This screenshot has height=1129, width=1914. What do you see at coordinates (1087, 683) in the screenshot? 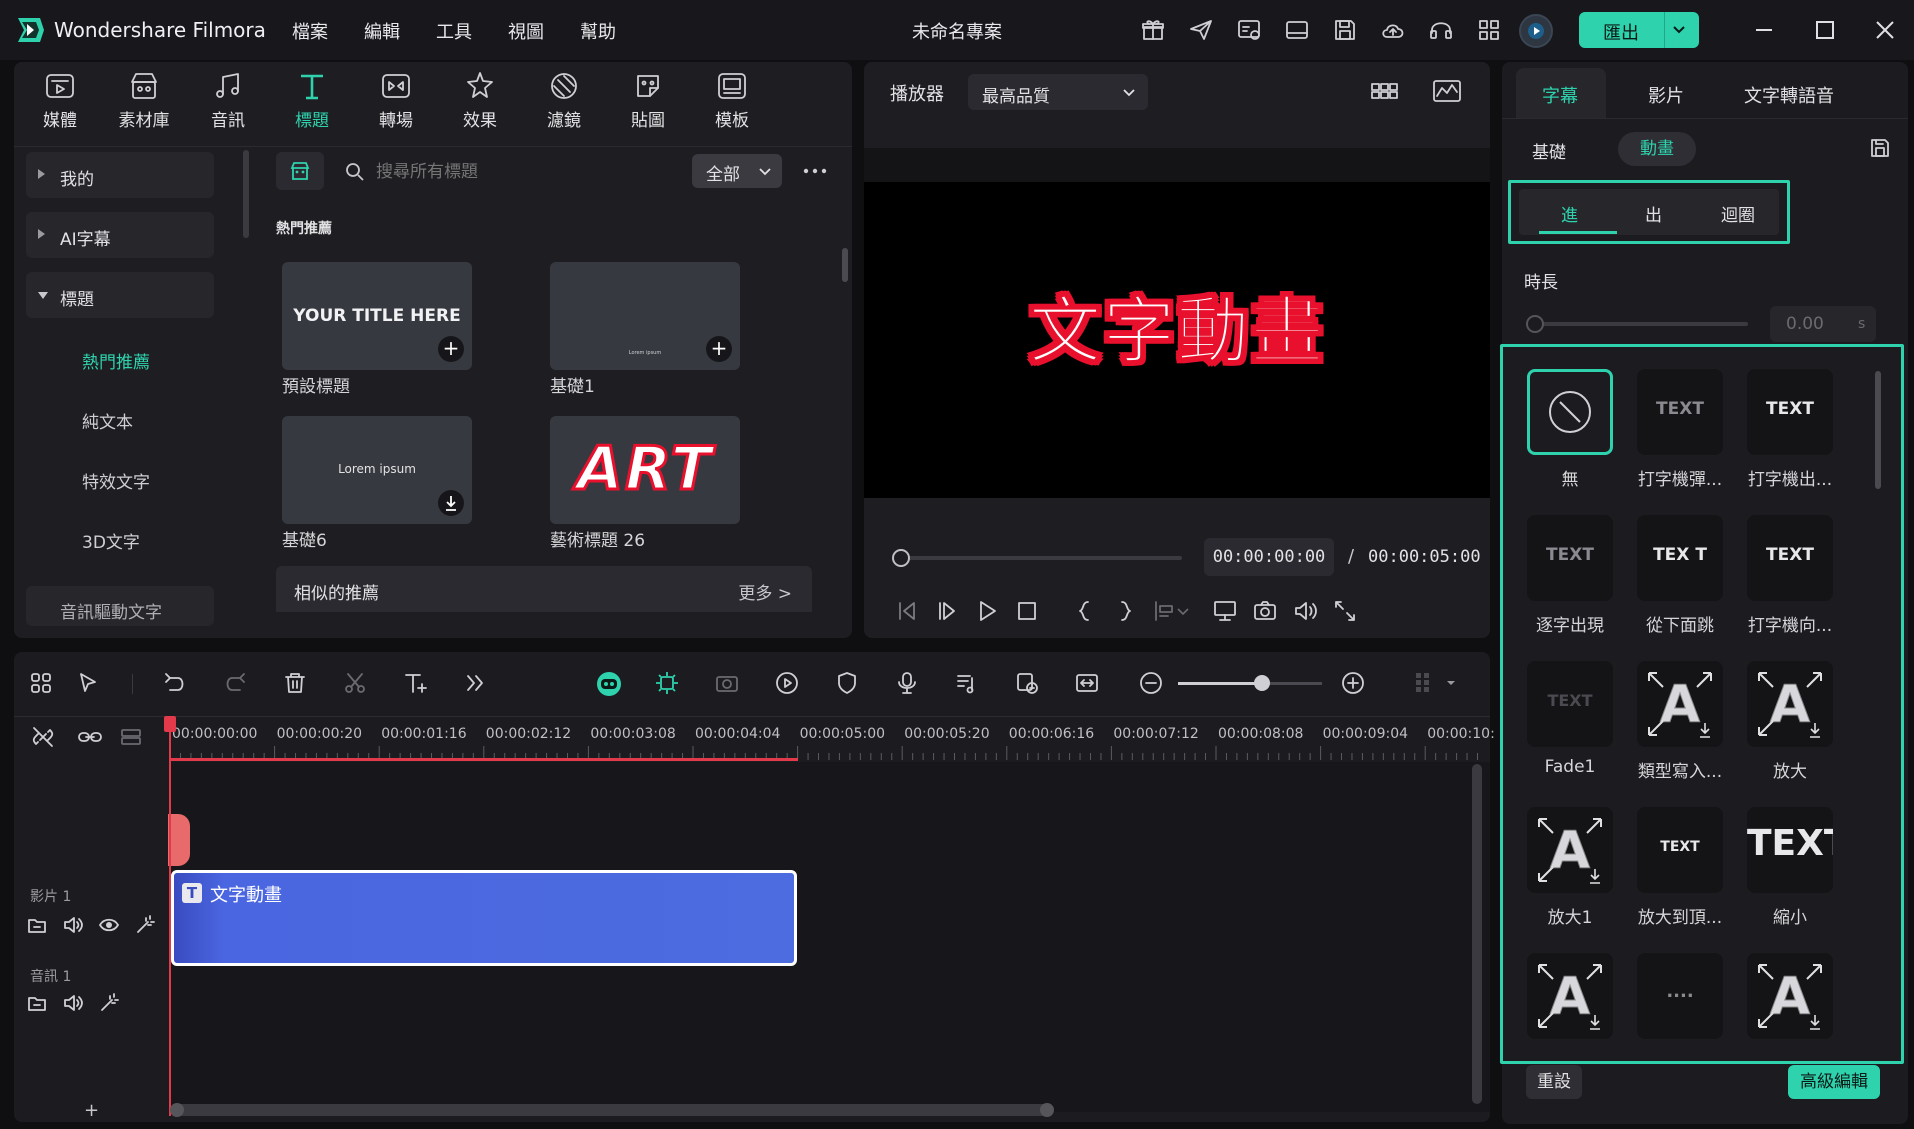
I see `fit-icon` at bounding box center [1087, 683].